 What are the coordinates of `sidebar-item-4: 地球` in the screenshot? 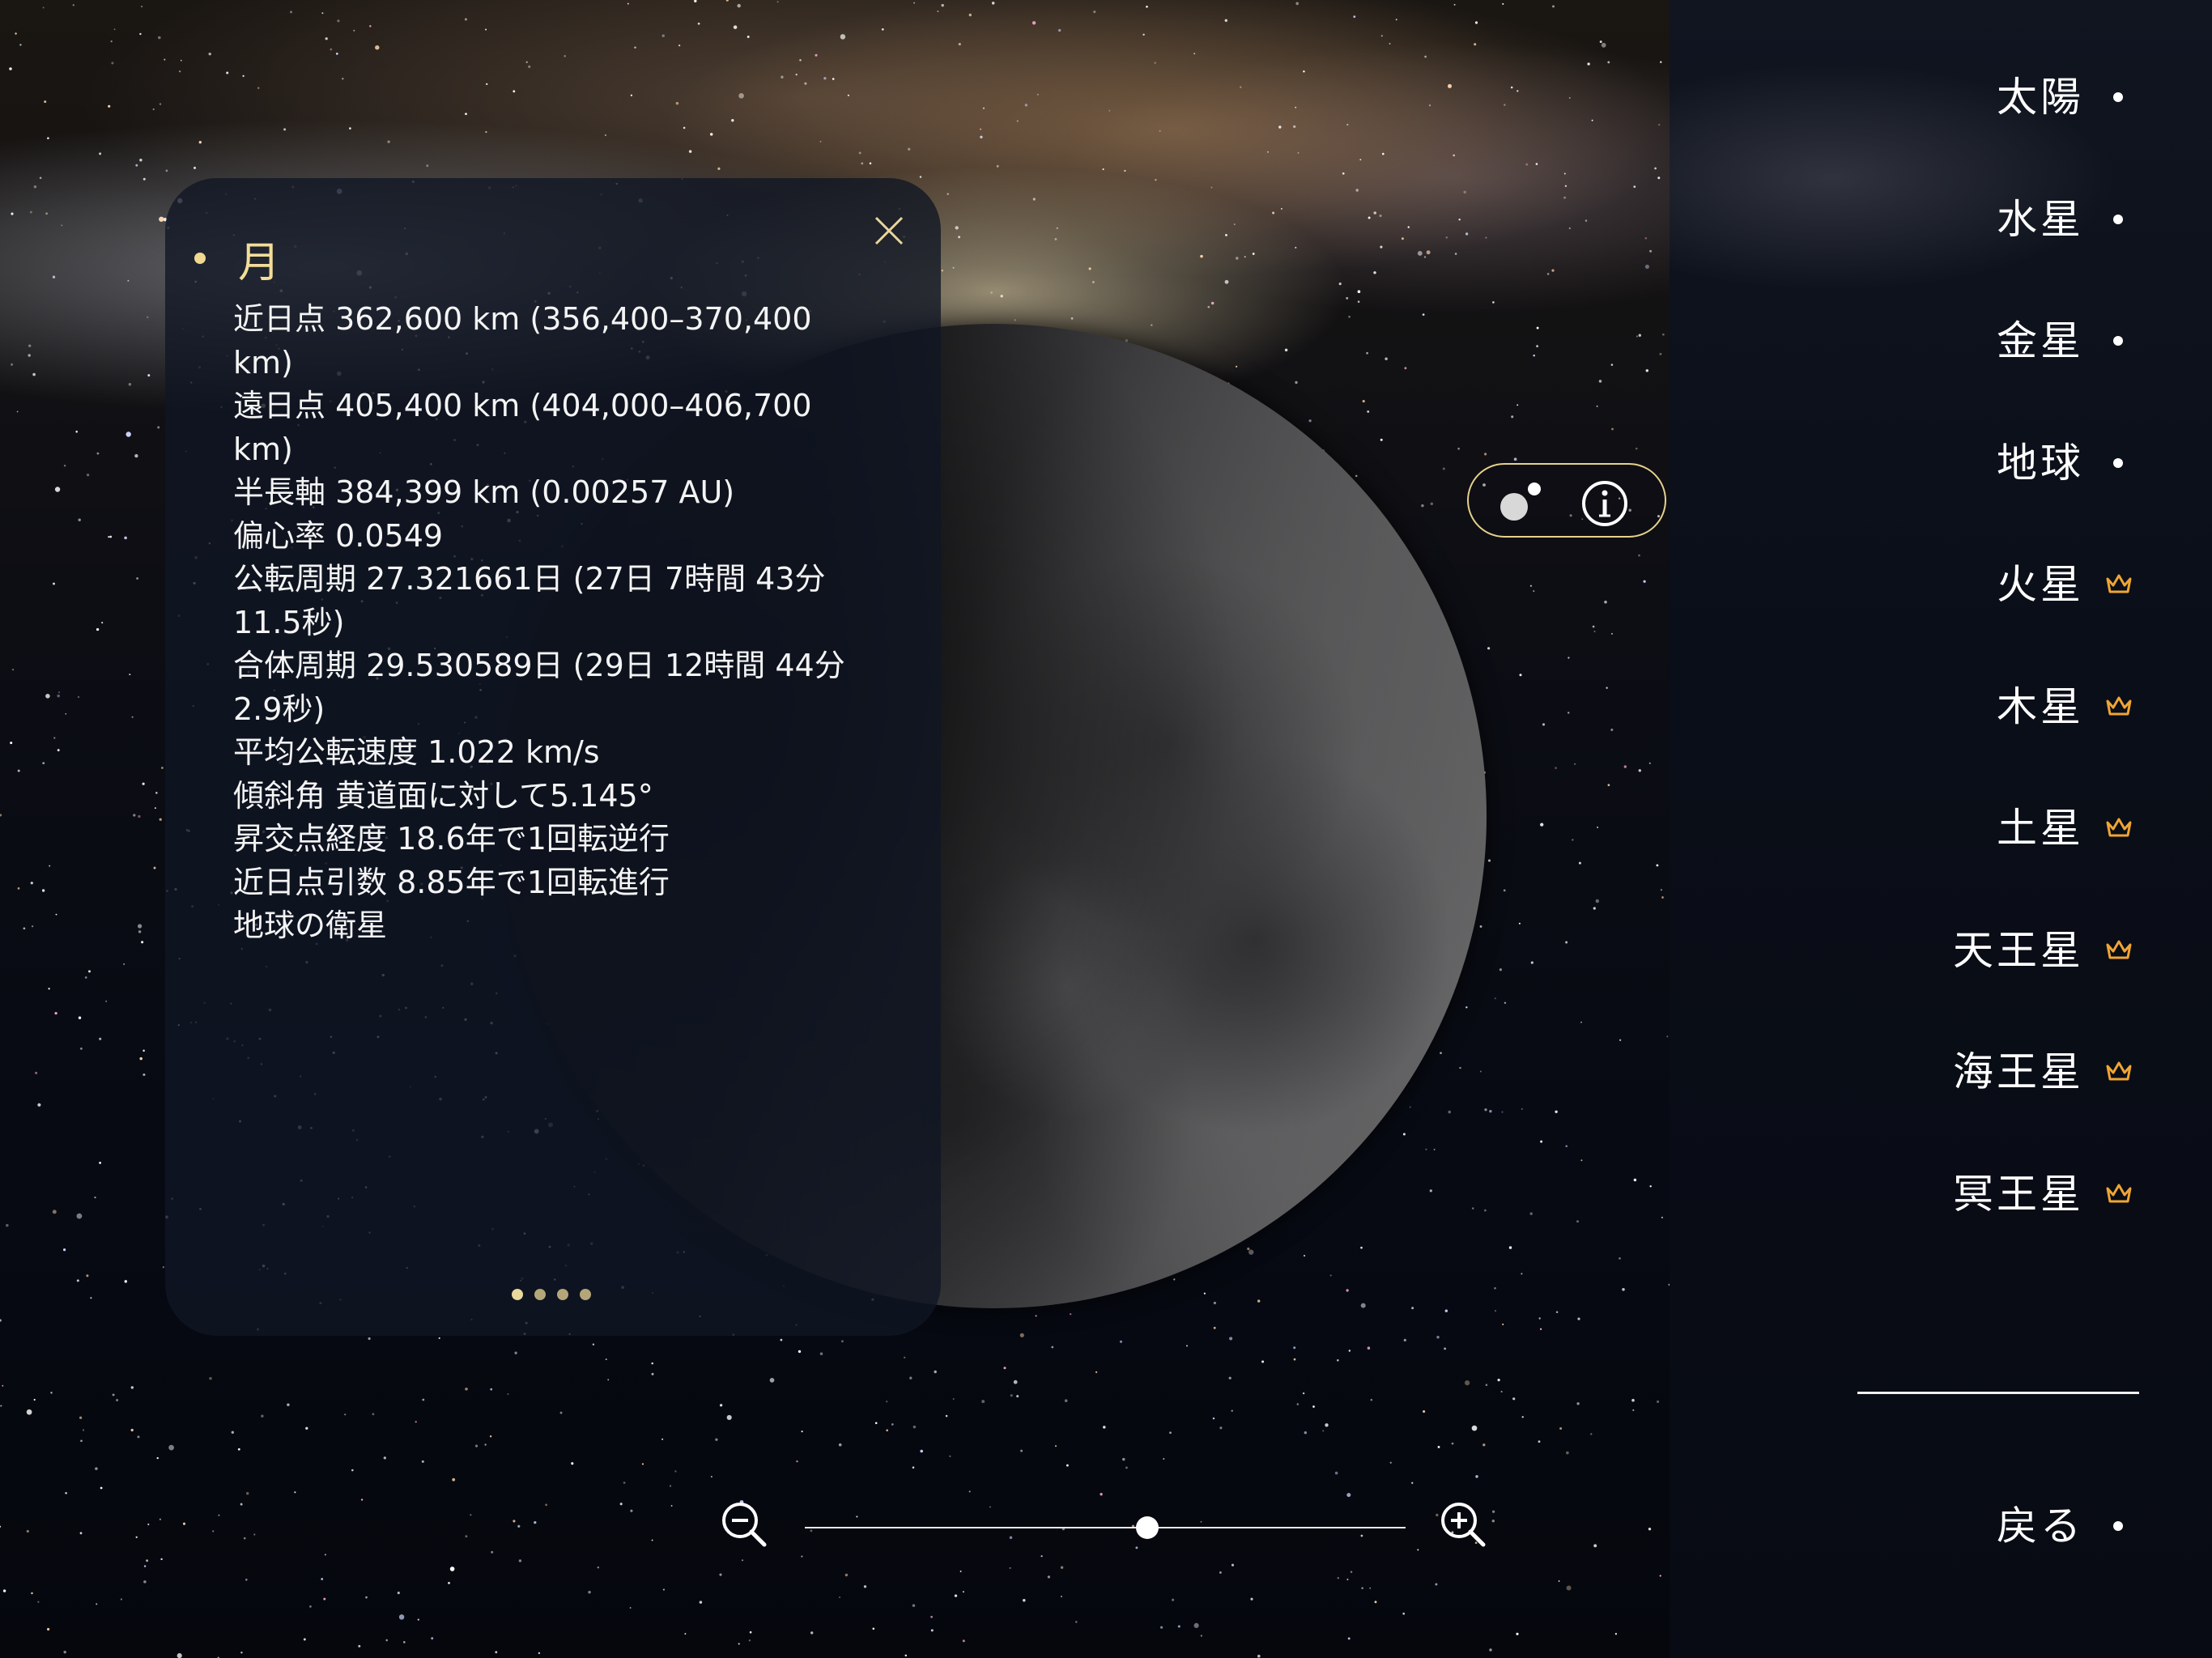 It's located at (1941, 463).